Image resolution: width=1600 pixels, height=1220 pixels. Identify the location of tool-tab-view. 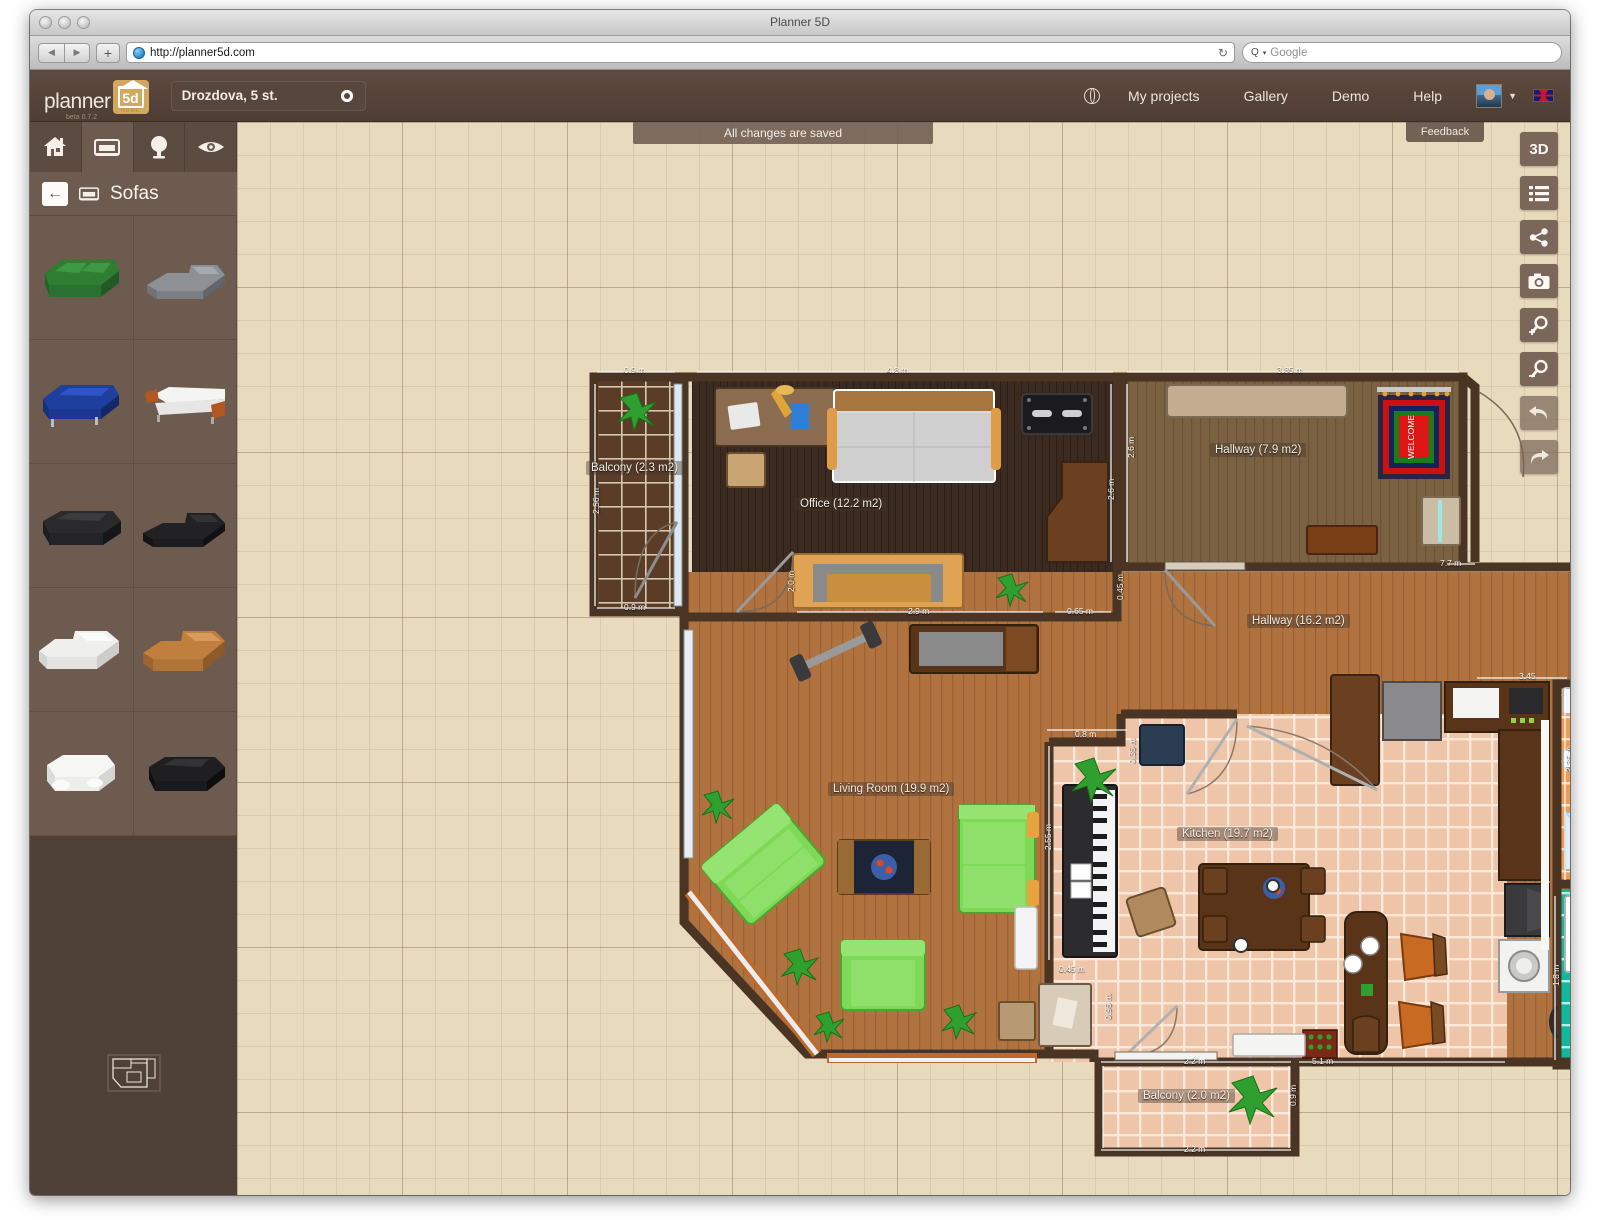
(211, 147).